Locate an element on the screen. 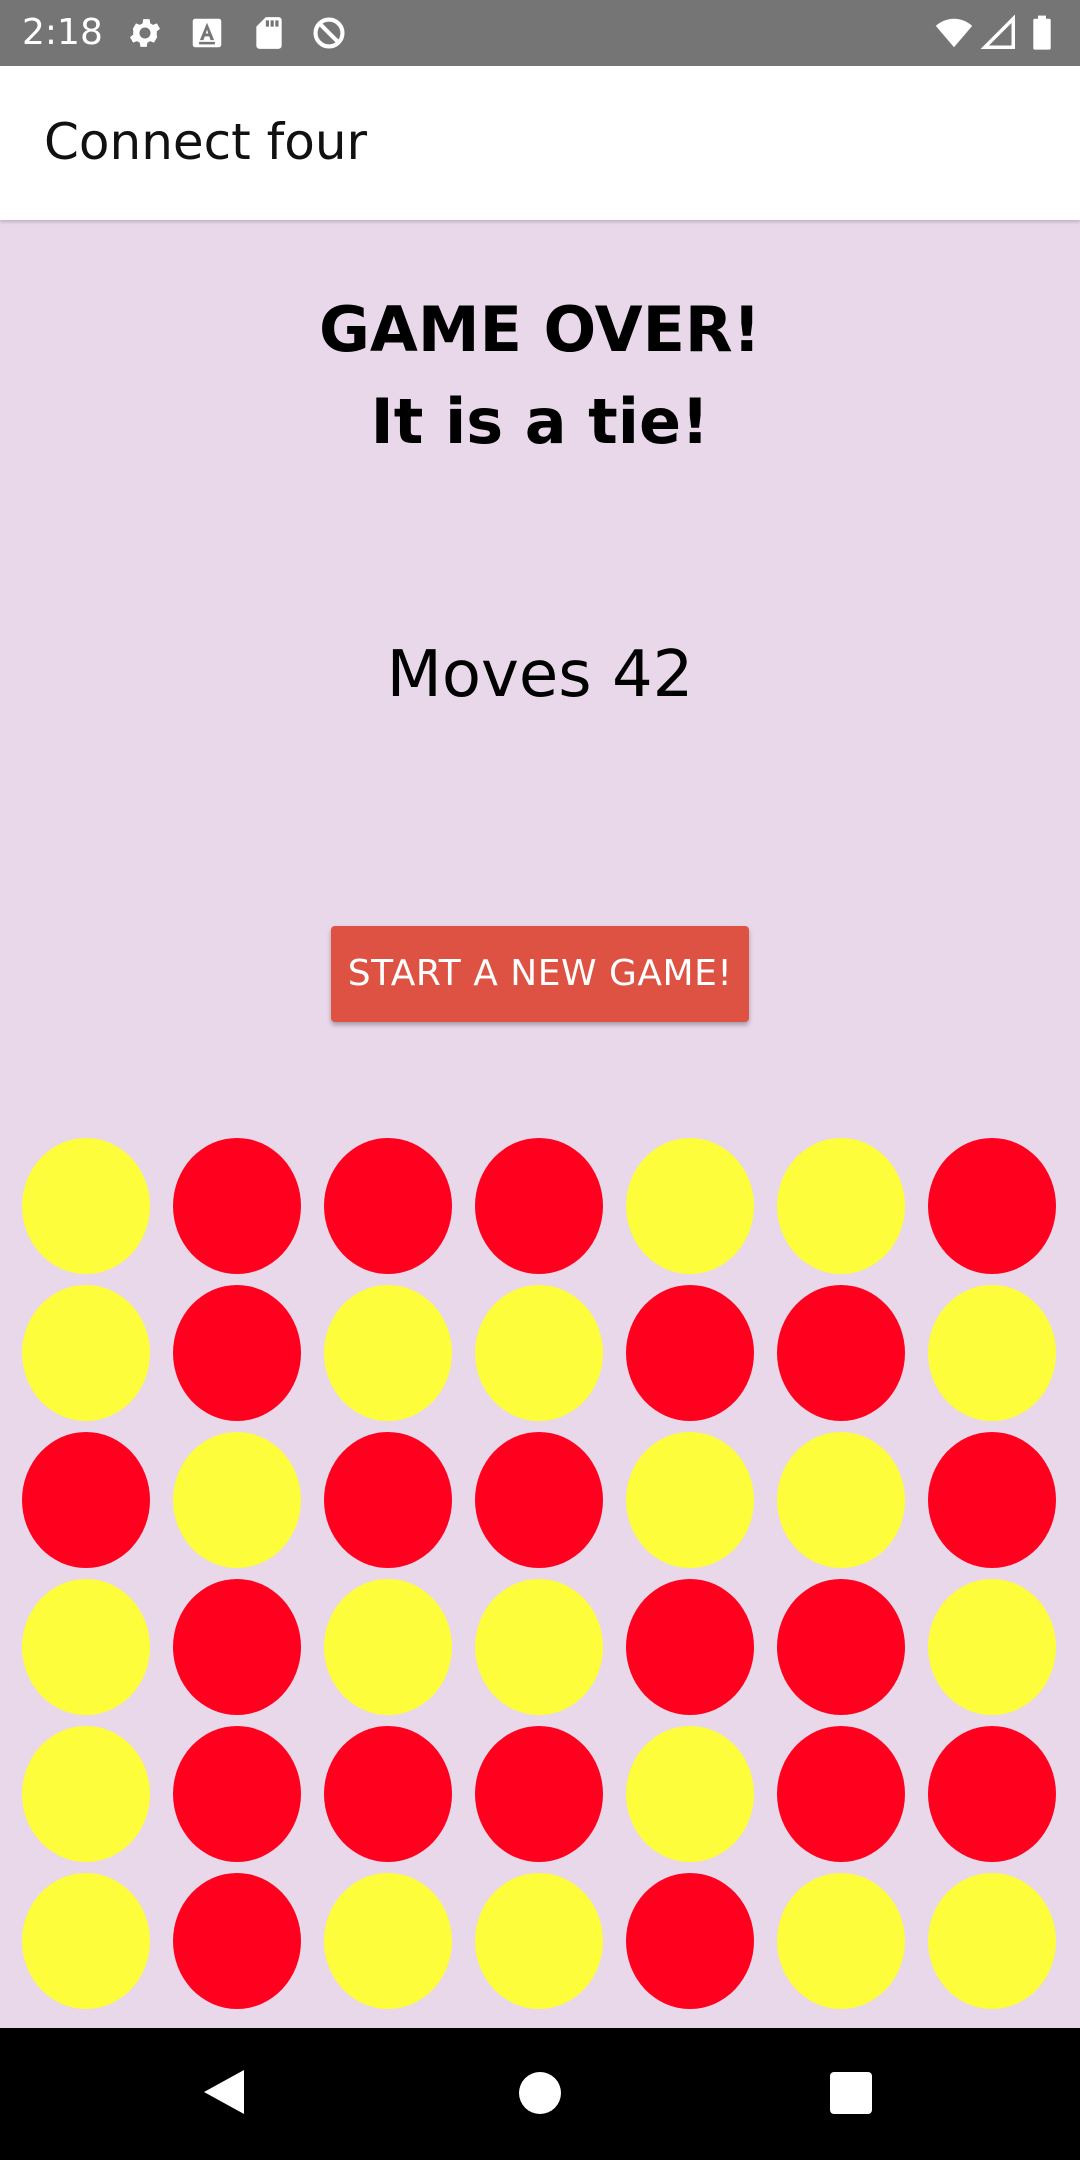  cell-signal-icon is located at coordinates (997, 31).